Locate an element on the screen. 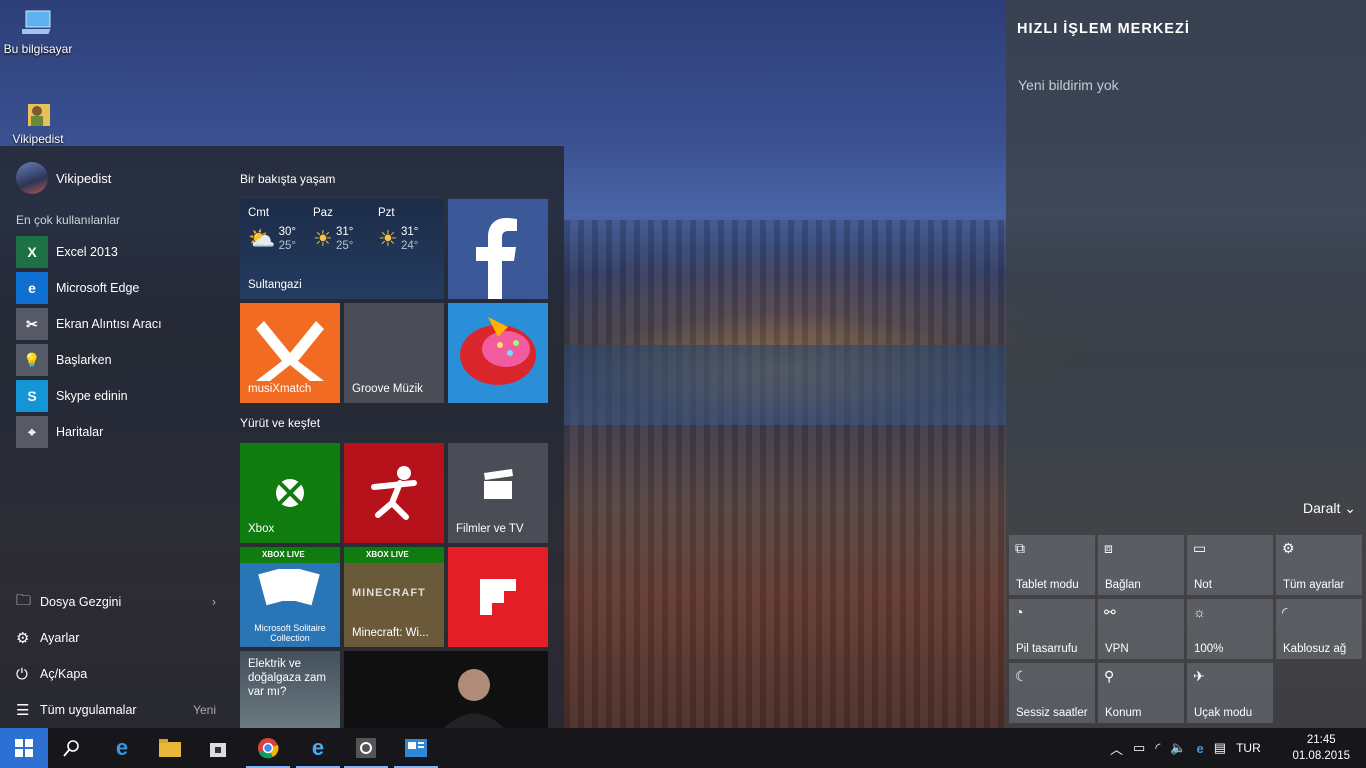 The height and width of the screenshot is (768, 1366). flipboard-tile is located at coordinates (498, 597).